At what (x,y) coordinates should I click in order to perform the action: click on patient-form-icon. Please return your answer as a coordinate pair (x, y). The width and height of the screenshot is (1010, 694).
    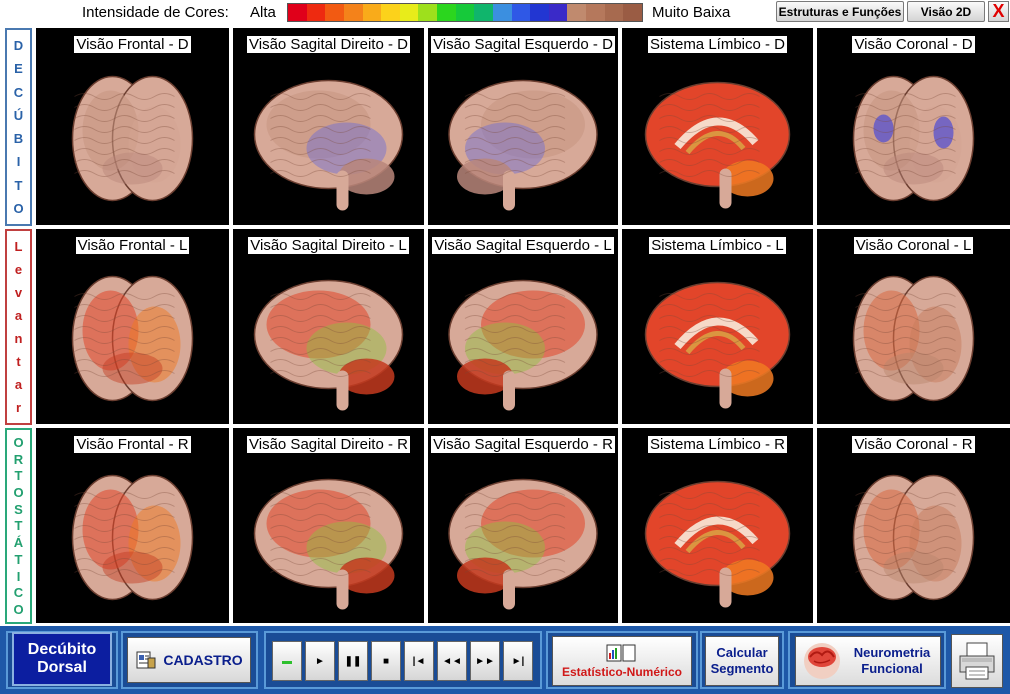
    Looking at the image, I should click on (146, 660).